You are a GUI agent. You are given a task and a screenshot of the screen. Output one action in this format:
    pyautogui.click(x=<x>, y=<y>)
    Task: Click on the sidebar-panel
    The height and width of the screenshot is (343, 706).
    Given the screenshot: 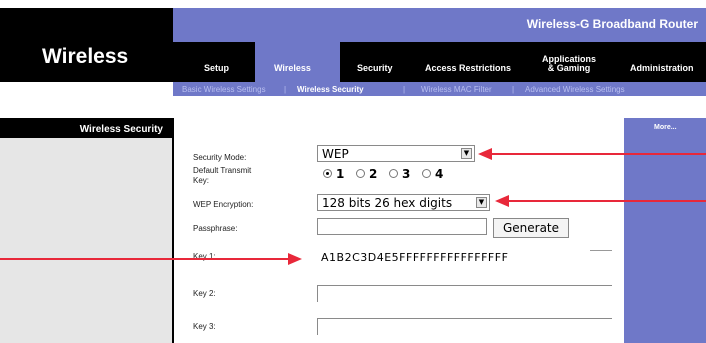 What is the action you would take?
    pyautogui.click(x=86, y=240)
    